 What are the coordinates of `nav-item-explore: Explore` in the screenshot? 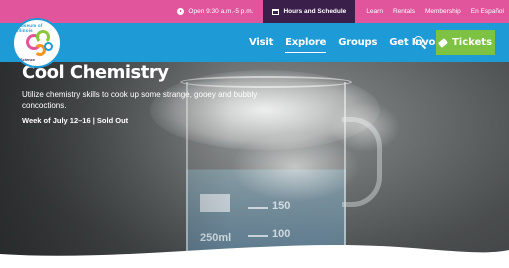 It's located at (305, 45).